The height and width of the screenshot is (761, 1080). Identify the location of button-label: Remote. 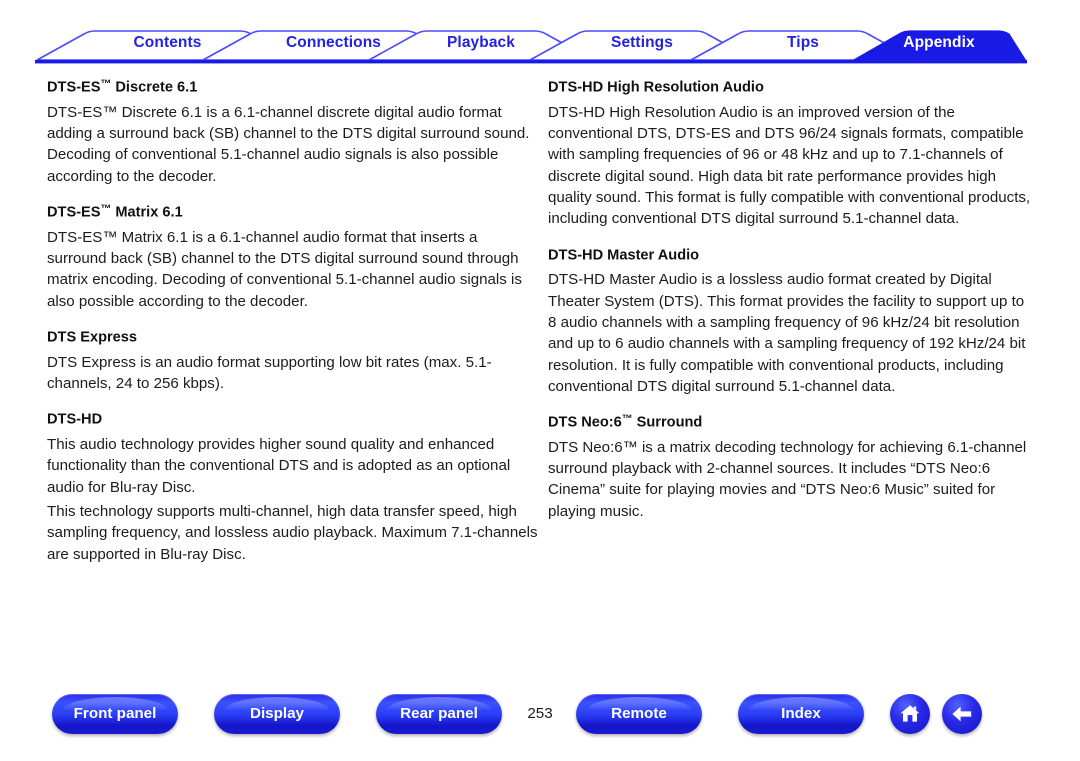
(639, 713).